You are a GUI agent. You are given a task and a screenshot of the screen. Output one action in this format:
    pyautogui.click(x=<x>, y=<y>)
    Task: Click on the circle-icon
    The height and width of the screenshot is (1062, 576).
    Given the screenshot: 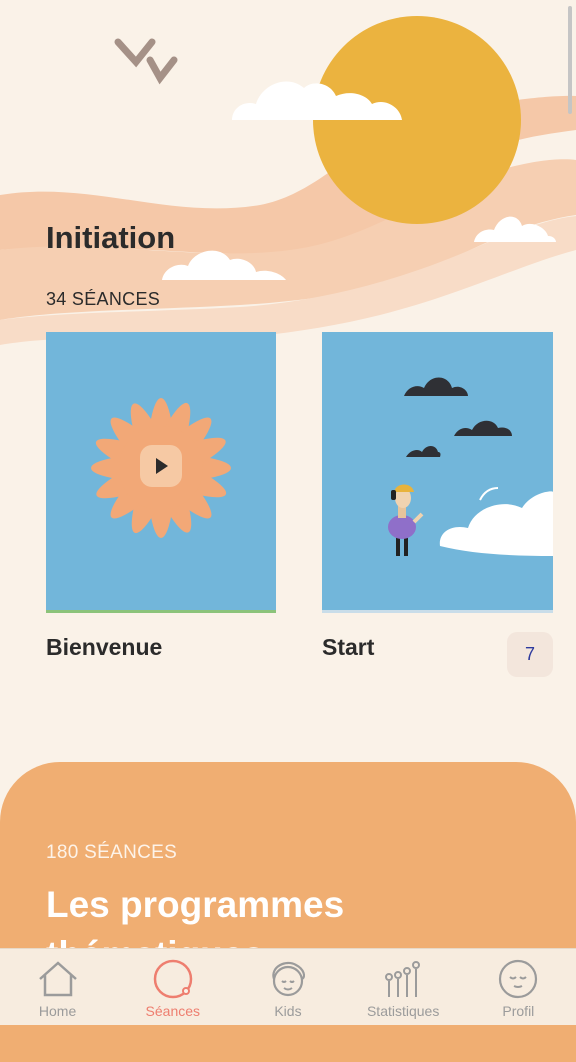 What is the action you would take?
    pyautogui.click(x=173, y=979)
    